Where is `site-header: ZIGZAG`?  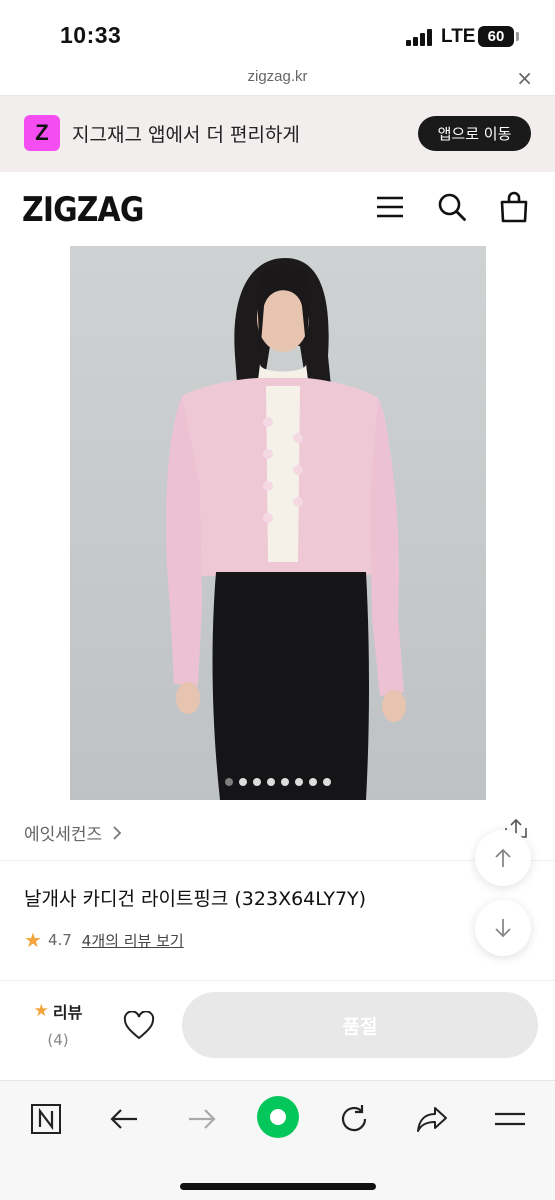
site-header: ZIGZAG is located at coordinates (277, 209).